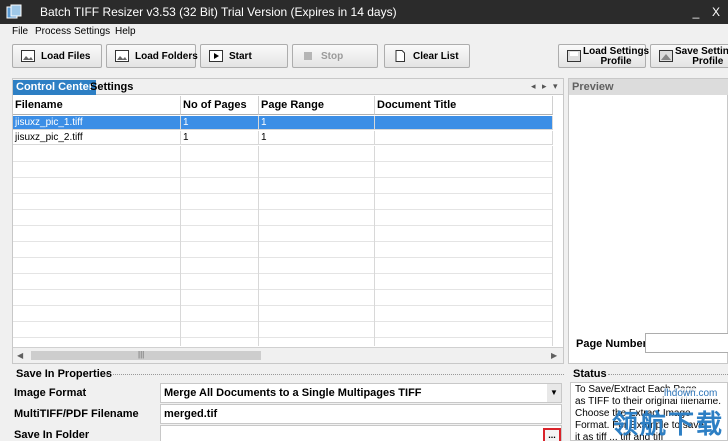 Image resolution: width=728 pixels, height=441 pixels. I want to click on scroll-left-icon: ◀, so click(20, 355).